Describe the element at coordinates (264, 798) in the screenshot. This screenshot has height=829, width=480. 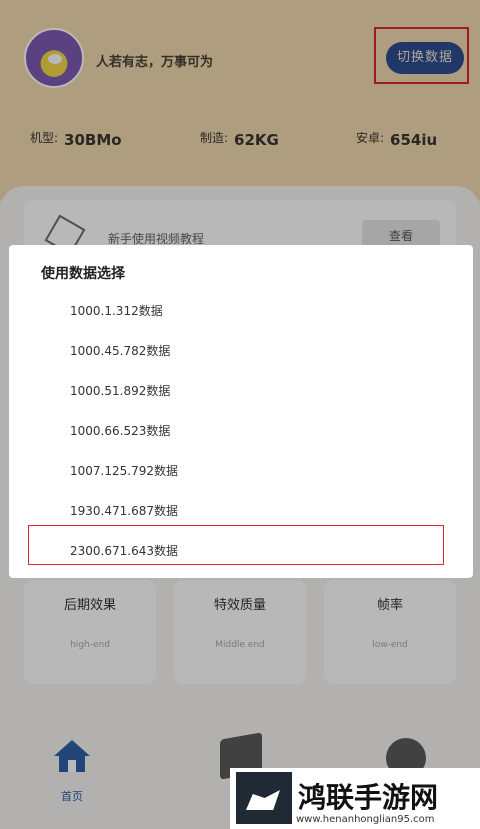
I see `watermark-logo-icon` at that location.